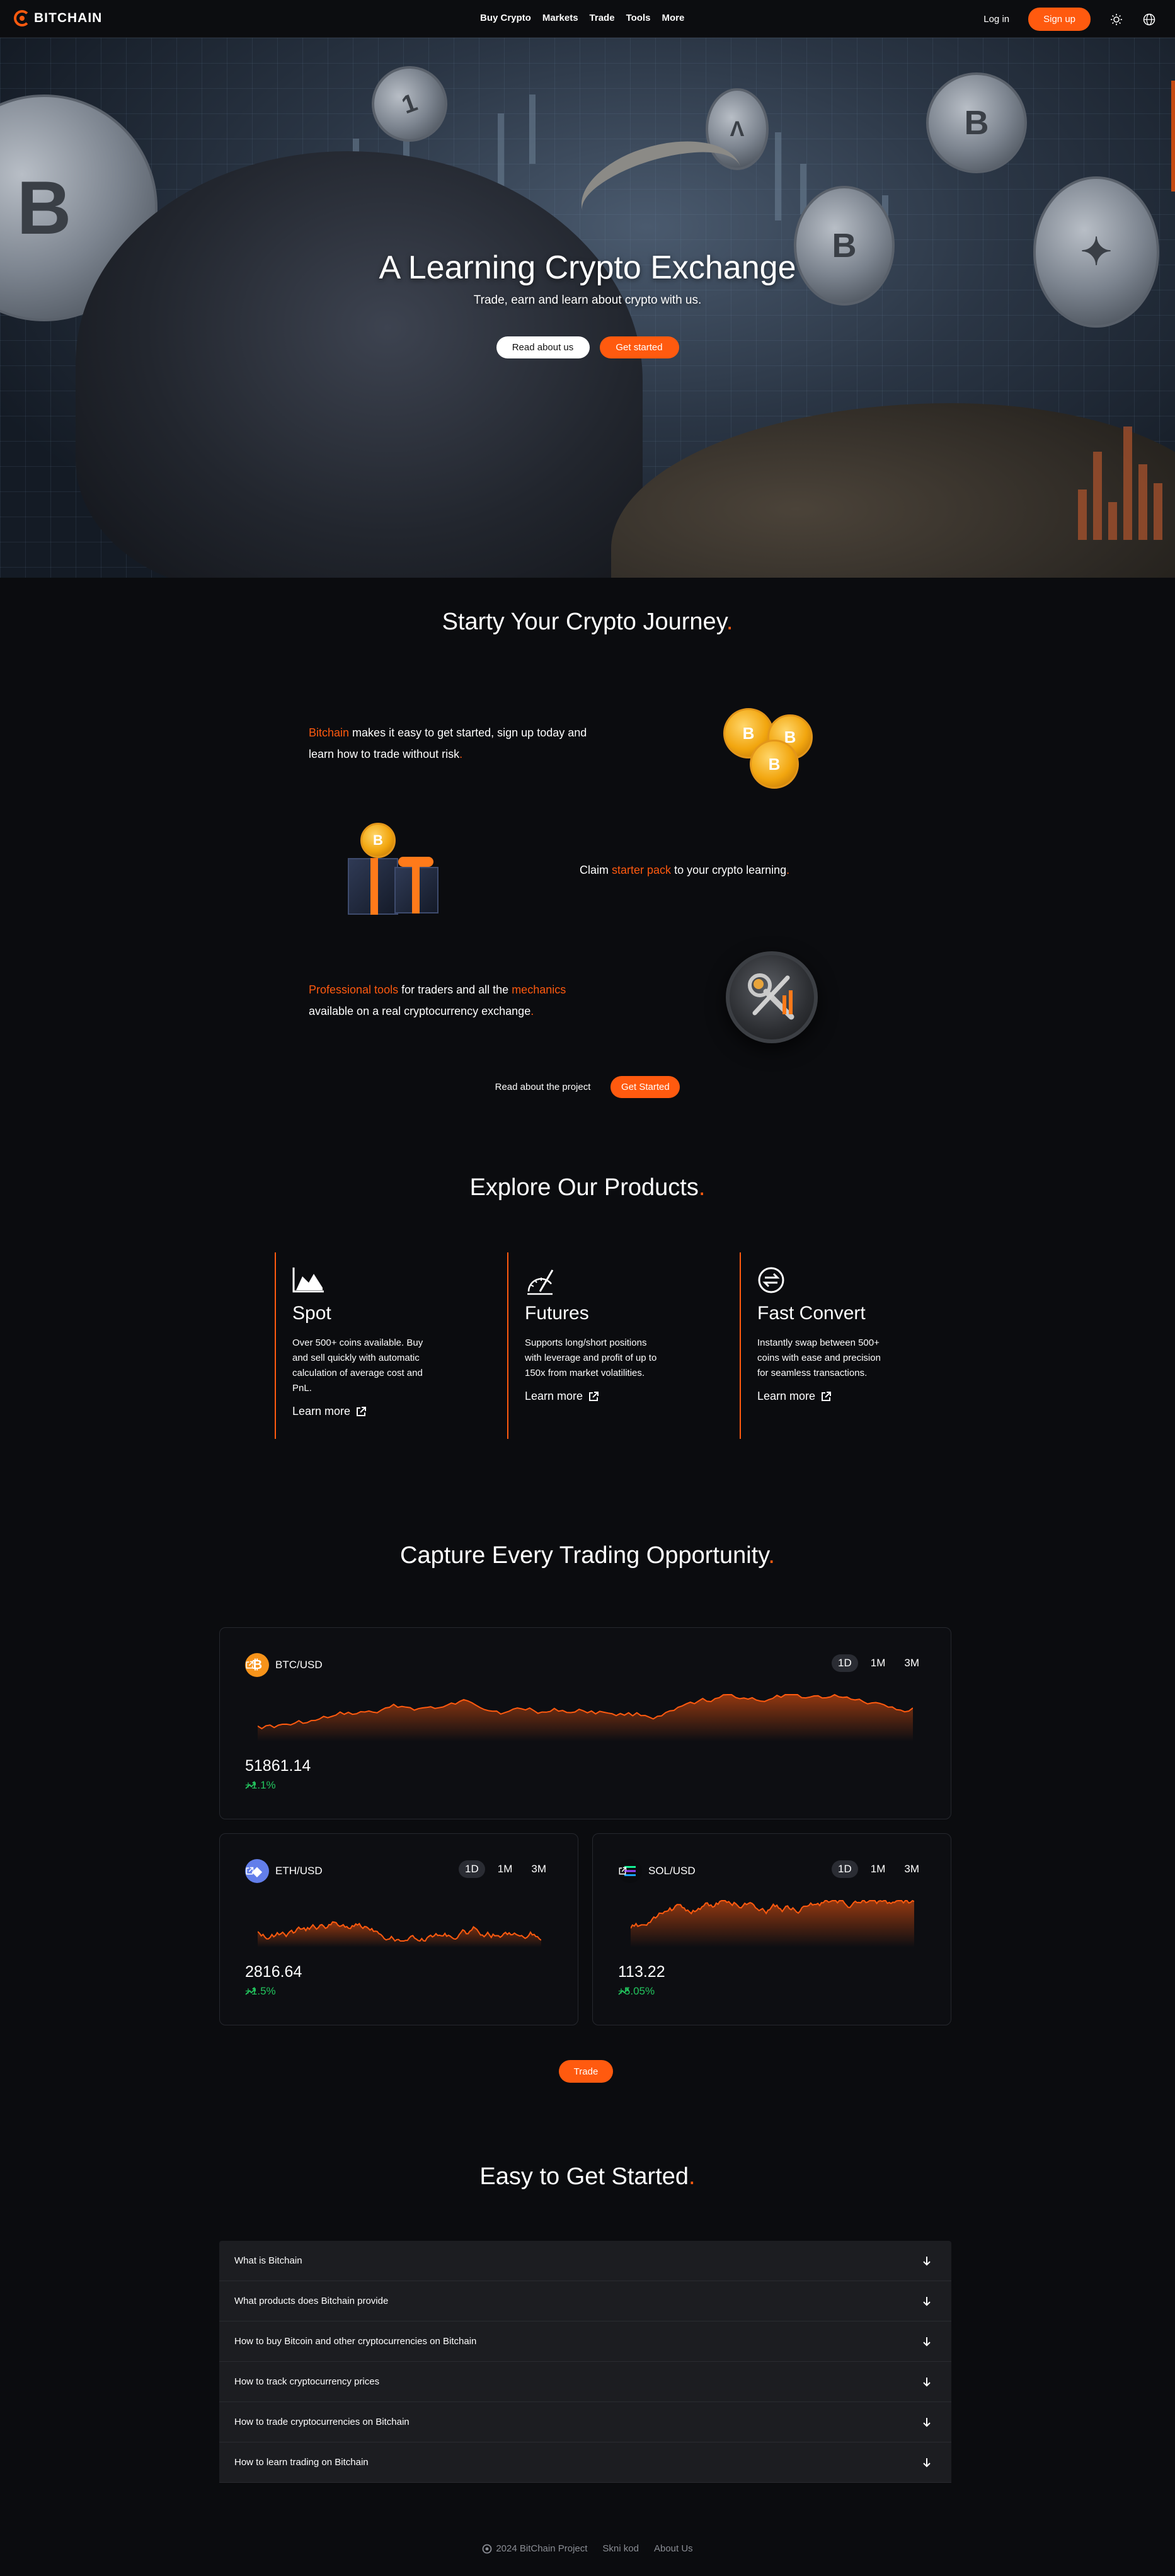  What do you see at coordinates (539, 989) in the screenshot?
I see `mechanics-highlight: mechanics` at bounding box center [539, 989].